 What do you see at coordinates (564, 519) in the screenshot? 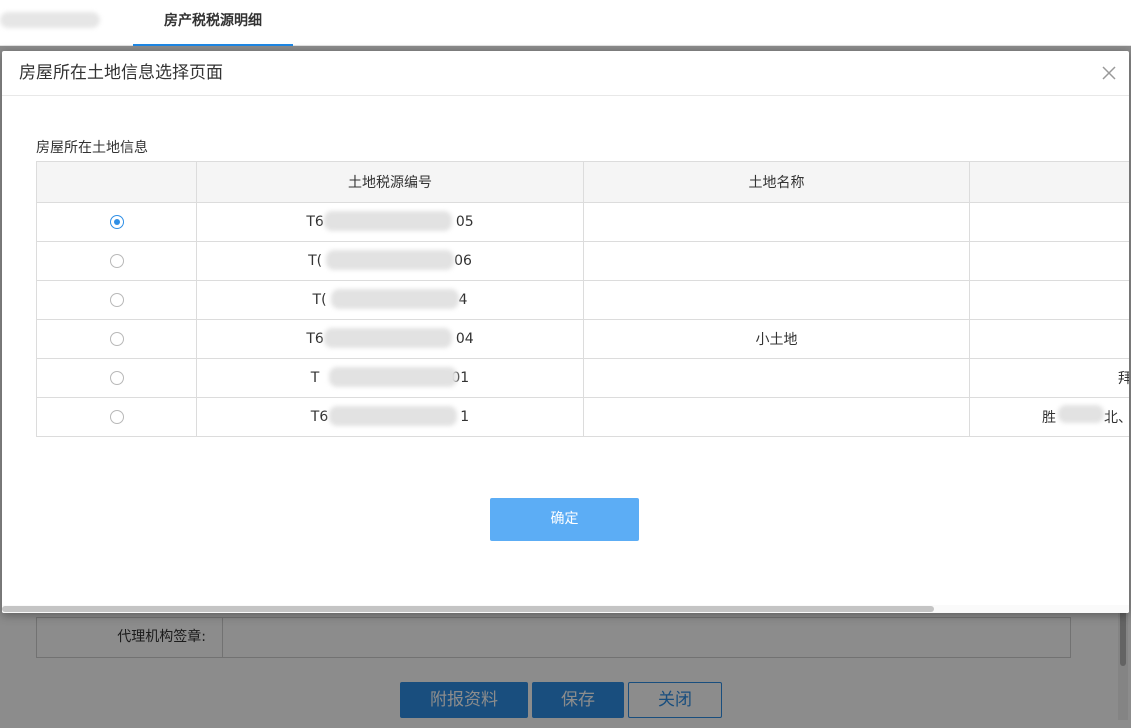
I see `confirm-button: 确定` at bounding box center [564, 519].